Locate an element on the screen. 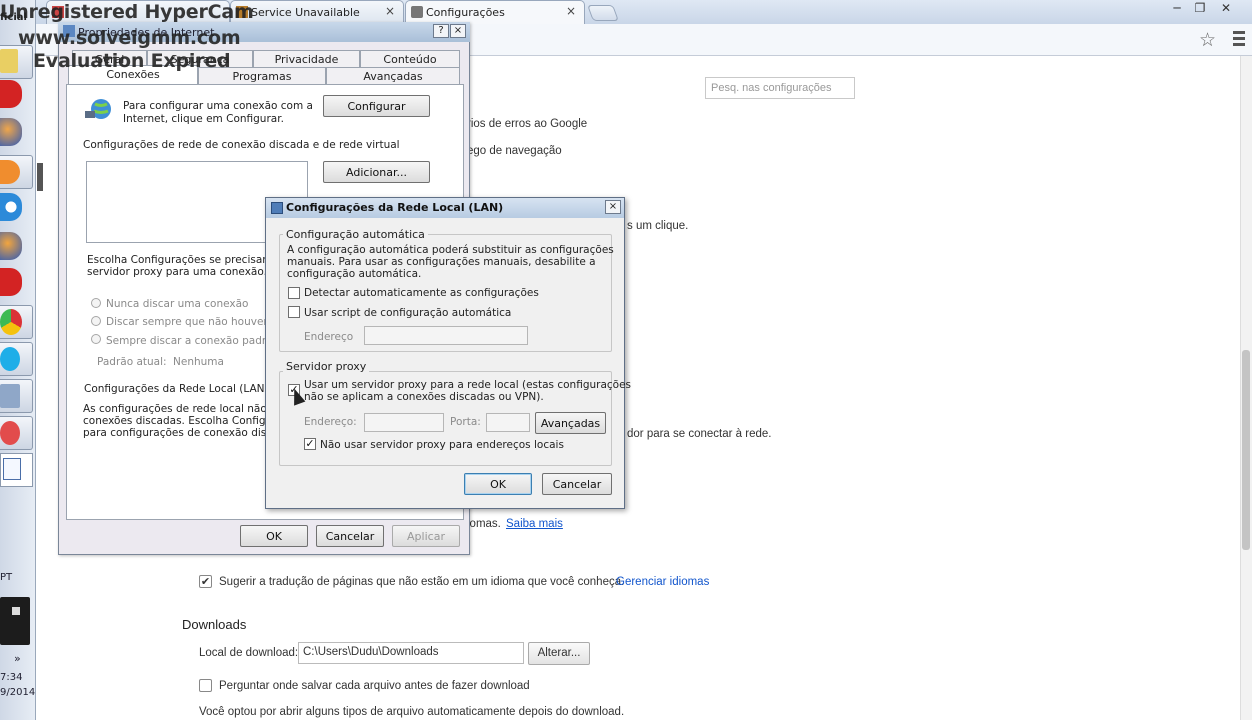 This screenshot has width=1252, height=720. menu-icon is located at coordinates (1239, 39).